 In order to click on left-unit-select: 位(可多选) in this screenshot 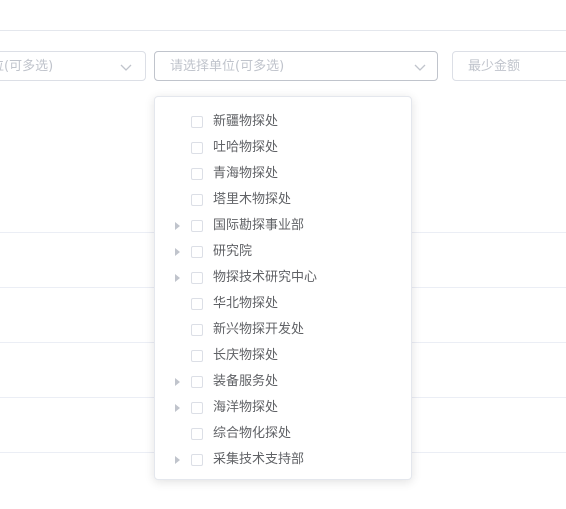, I will do `click(73, 66)`.